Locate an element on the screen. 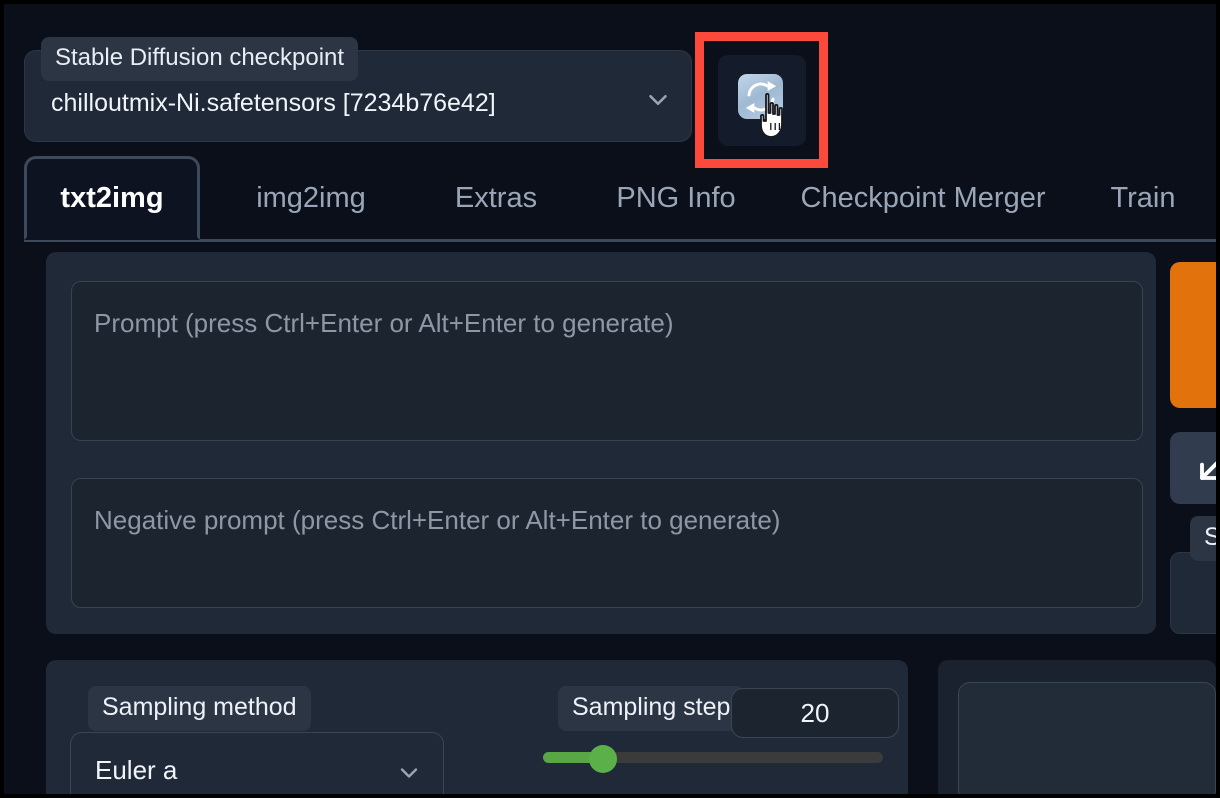 This screenshot has height=798, width=1220. tab-txt2img: txt2img is located at coordinates (112, 198).